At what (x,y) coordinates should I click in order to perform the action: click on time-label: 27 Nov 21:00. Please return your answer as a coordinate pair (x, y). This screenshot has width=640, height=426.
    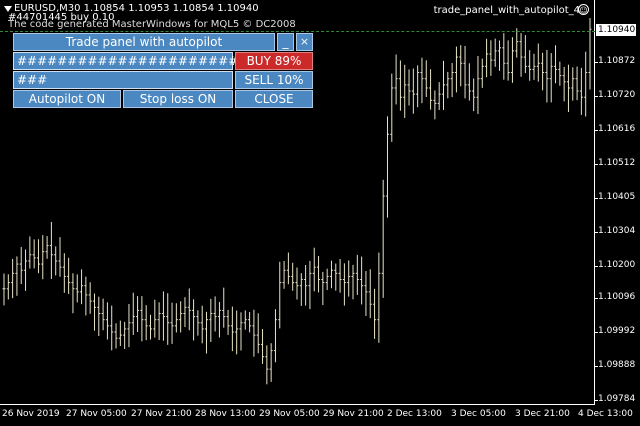
    Looking at the image, I should click on (161, 414).